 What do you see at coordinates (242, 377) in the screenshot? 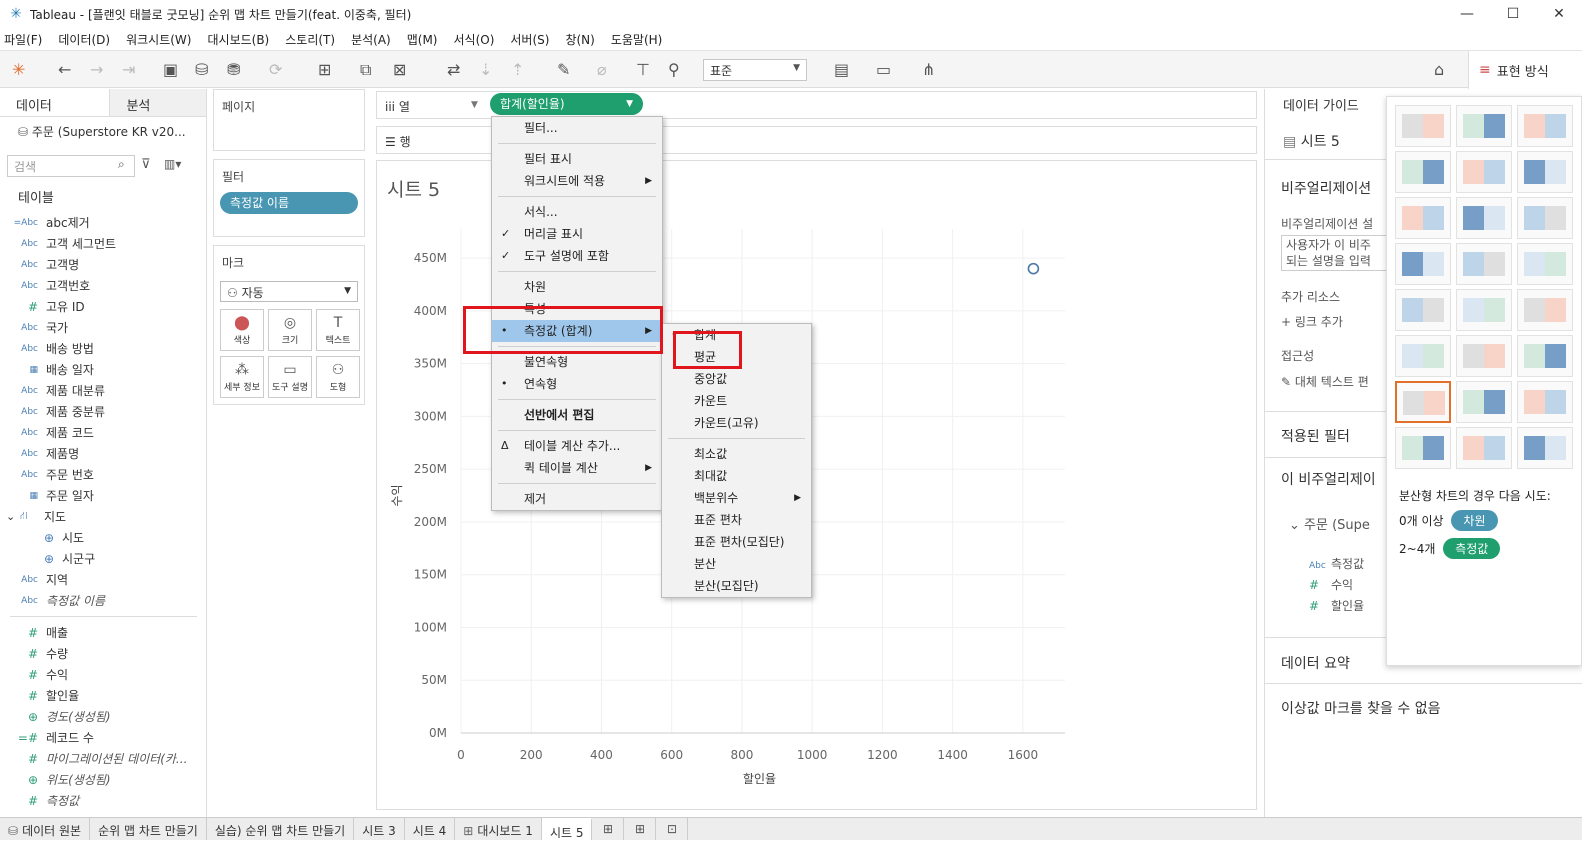
I see `detail-button: ⁂ 세부 정보` at bounding box center [242, 377].